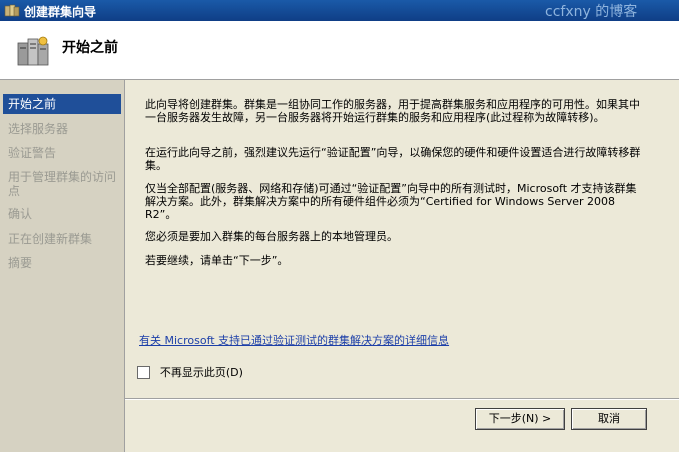 This screenshot has width=679, height=452. I want to click on admin-paragraph: 您必须是要加入群集的每台服务器上的本地管理员。, so click(271, 236).